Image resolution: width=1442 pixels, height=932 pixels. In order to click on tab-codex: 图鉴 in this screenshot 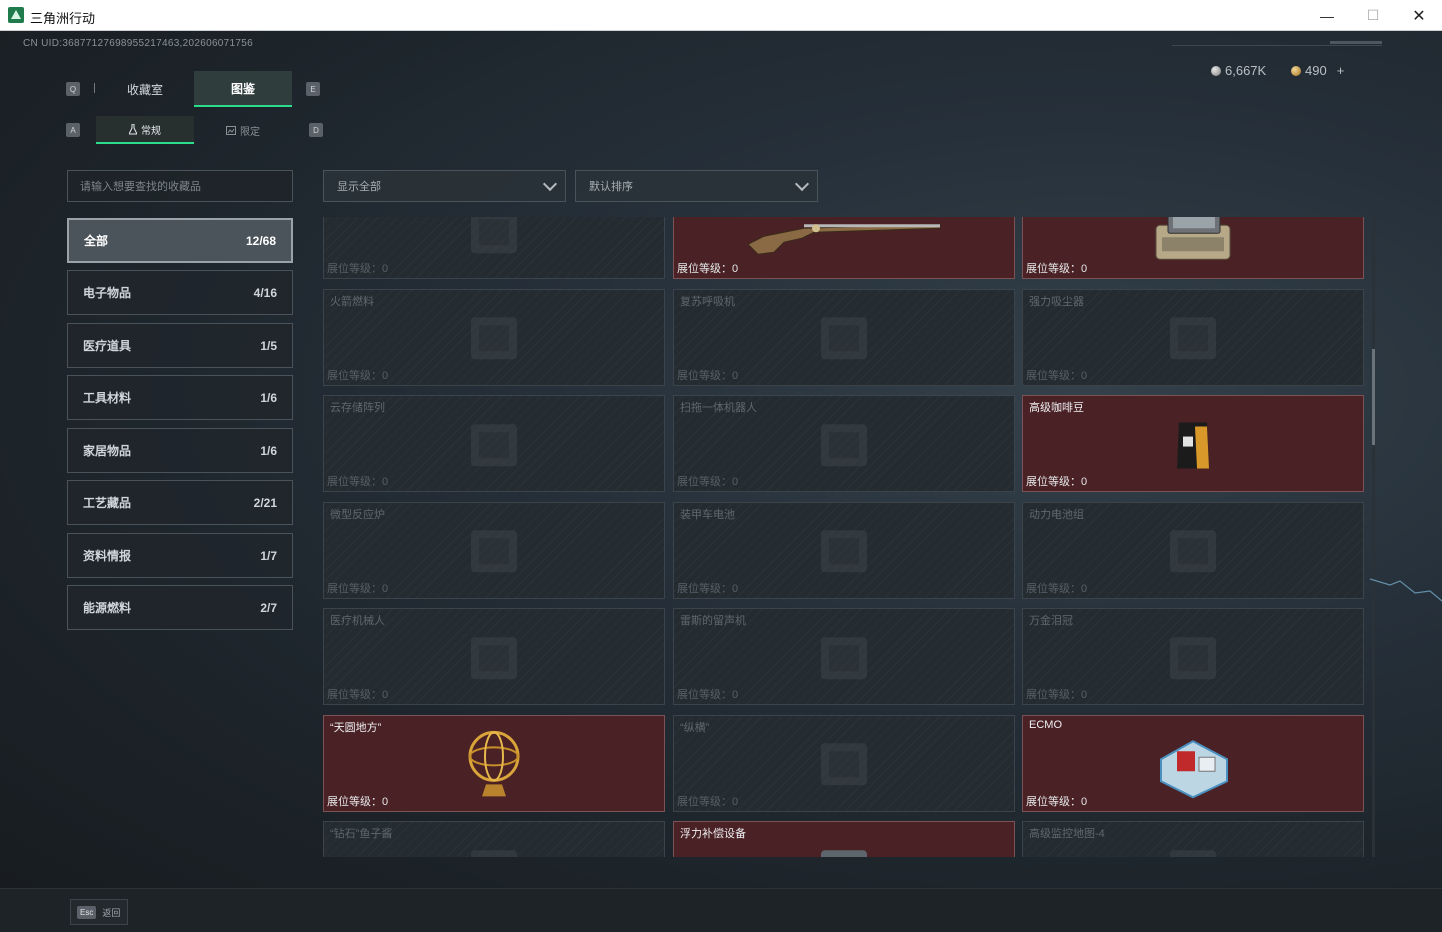, I will do `click(243, 89)`.